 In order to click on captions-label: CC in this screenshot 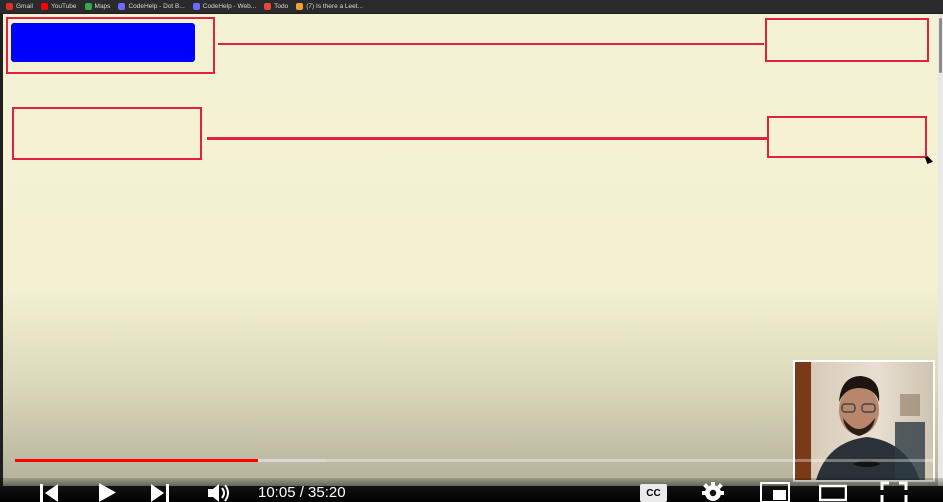, I will do `click(653, 493)`.